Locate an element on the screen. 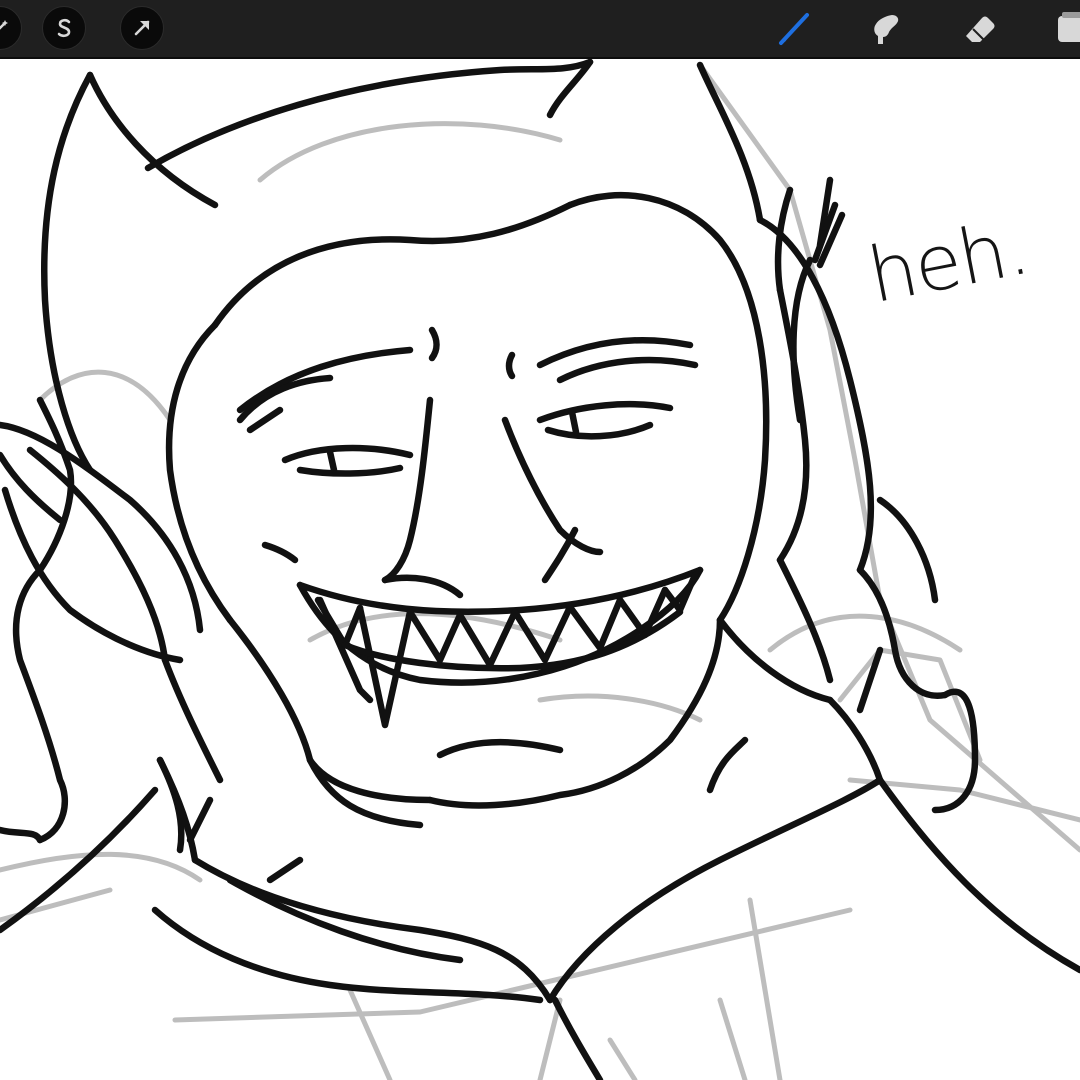 The height and width of the screenshot is (1080, 1080). top-toolbar is located at coordinates (540, 29).